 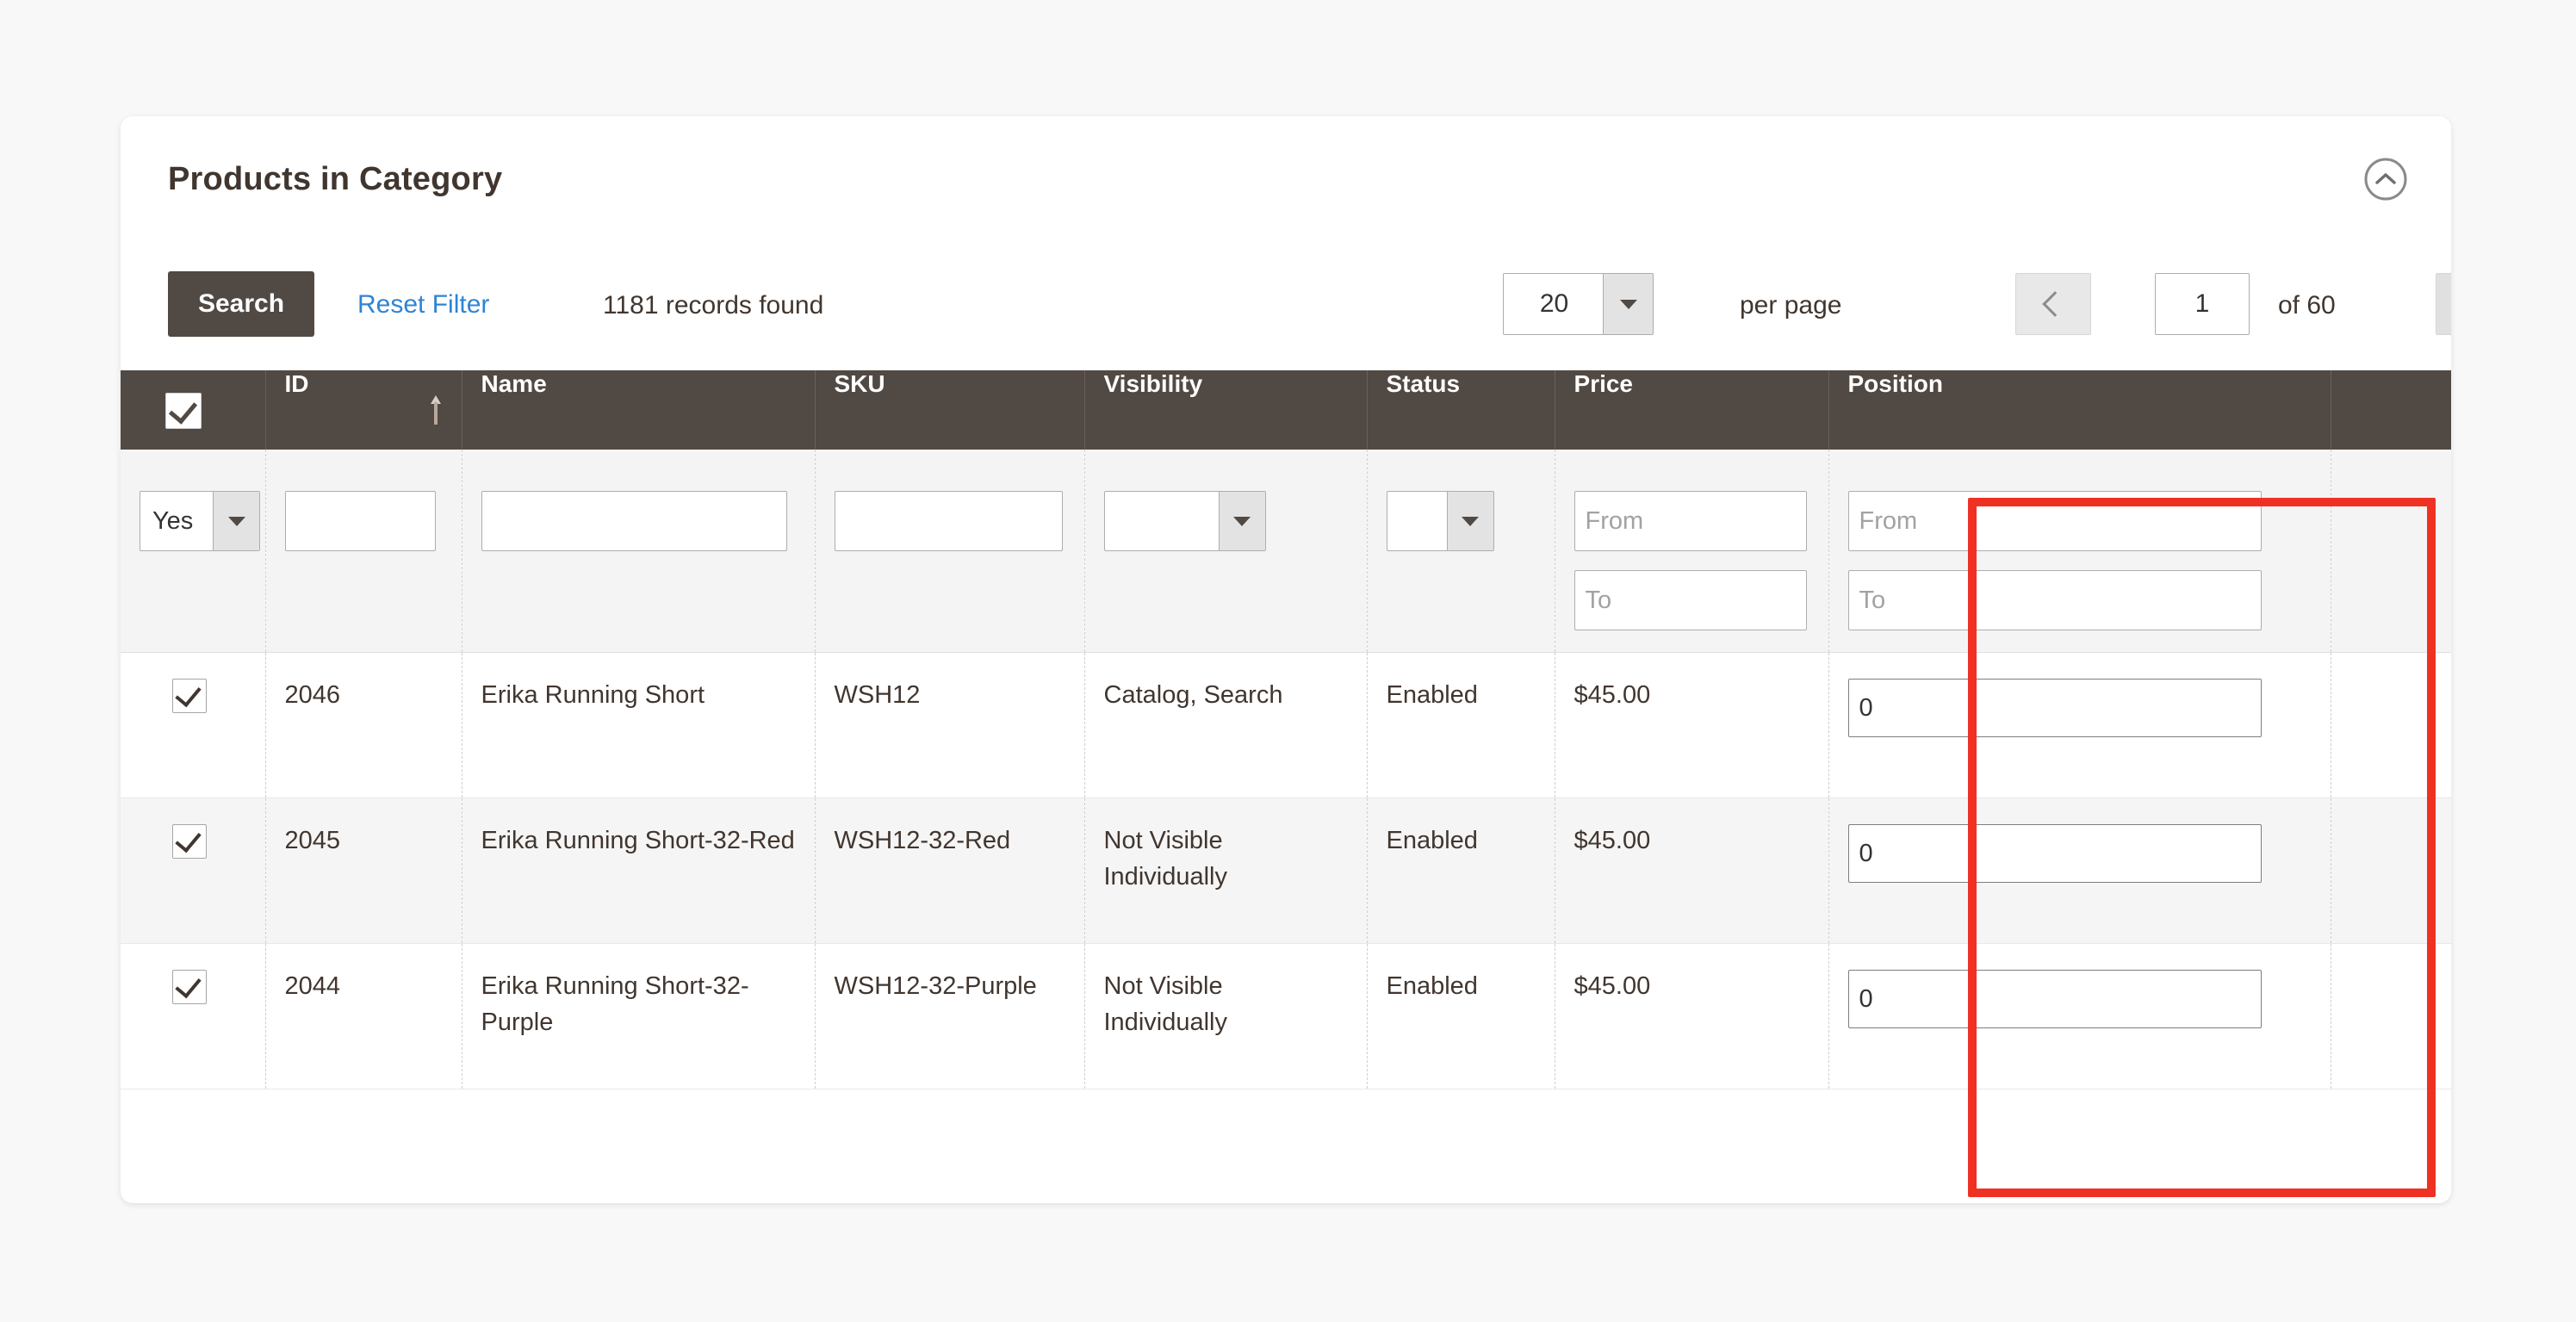 I want to click on row-id-cell: 2044, so click(x=363, y=1016).